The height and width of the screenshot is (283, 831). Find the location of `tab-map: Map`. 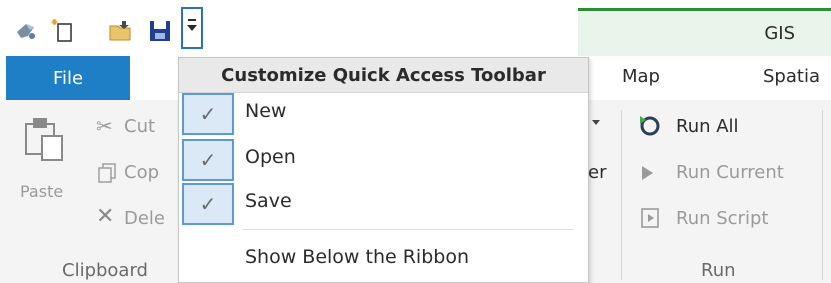

tab-map: Map is located at coordinates (641, 76).